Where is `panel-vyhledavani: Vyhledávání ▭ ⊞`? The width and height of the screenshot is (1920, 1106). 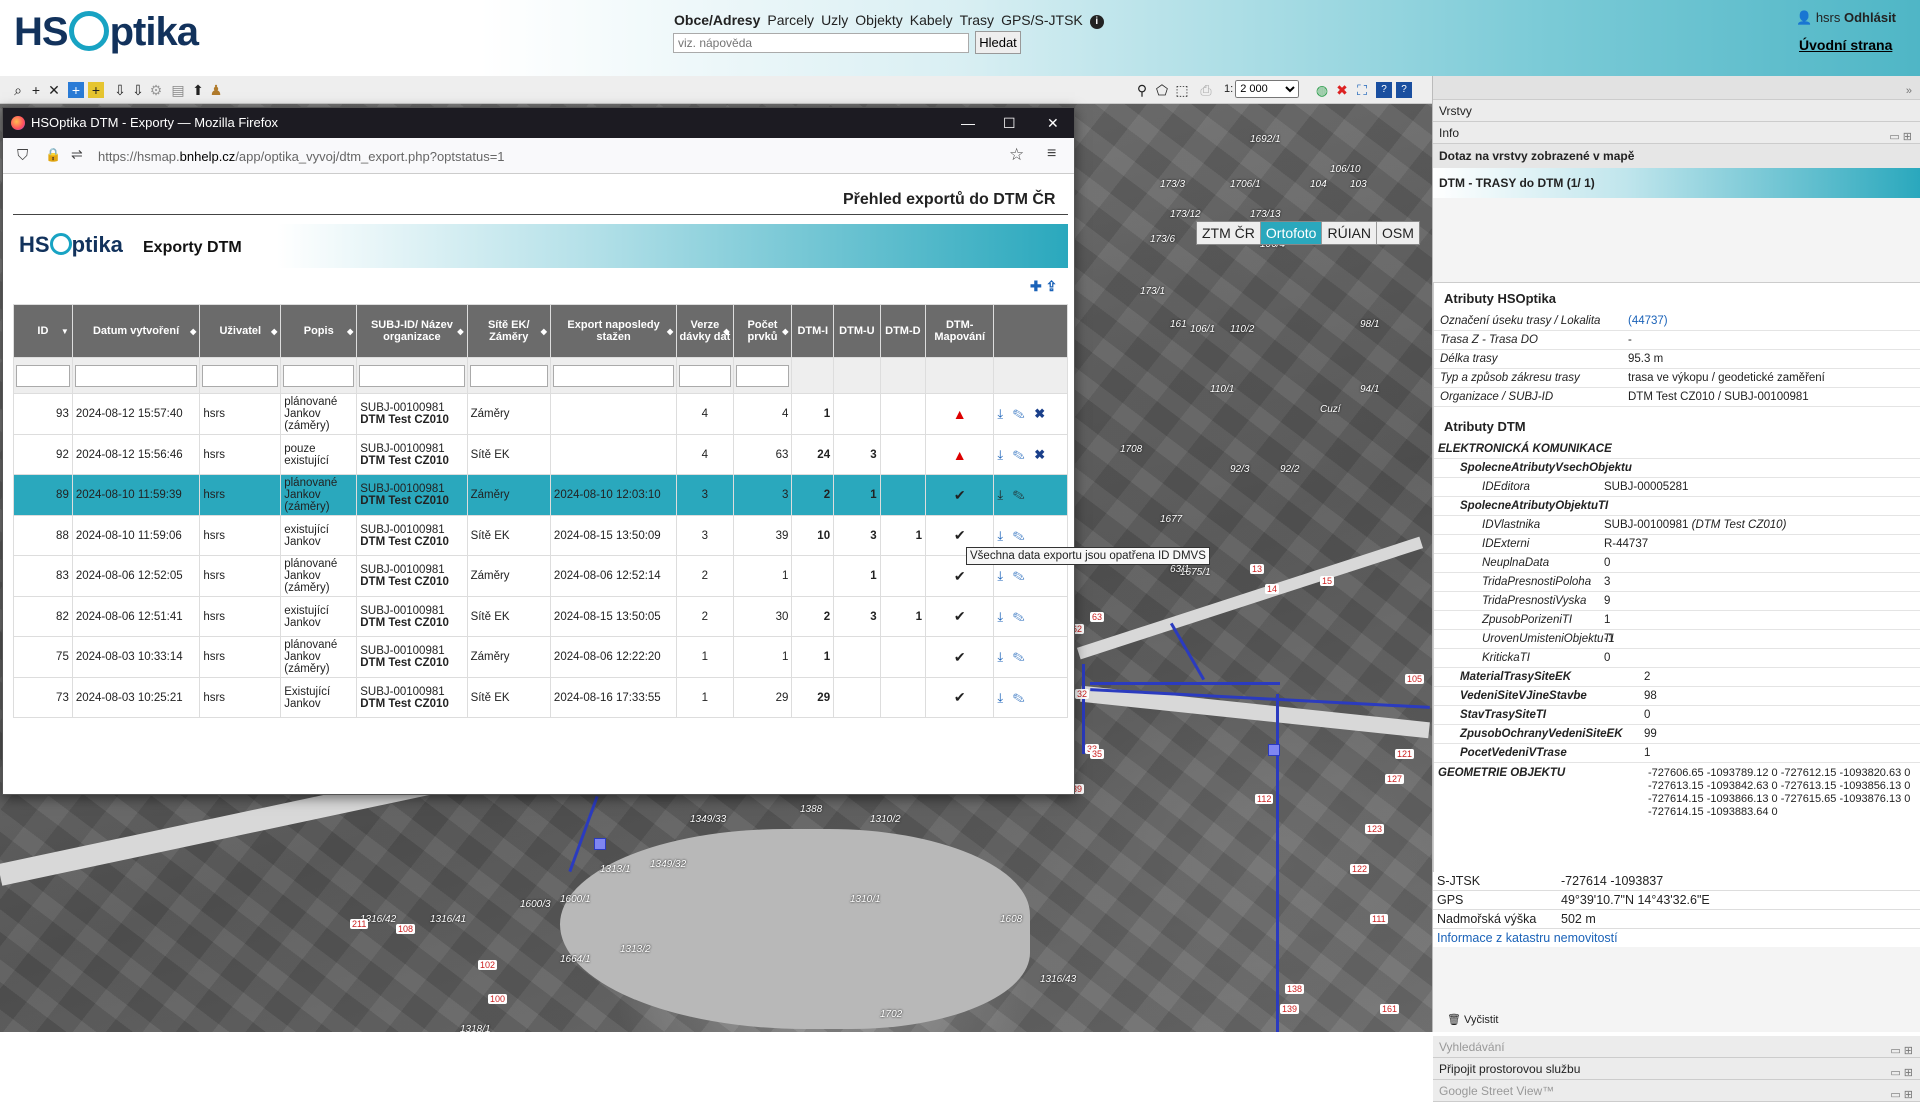
panel-vyhledavani: Vyhledávání ▭ ⊞ is located at coordinates (1676, 1047).